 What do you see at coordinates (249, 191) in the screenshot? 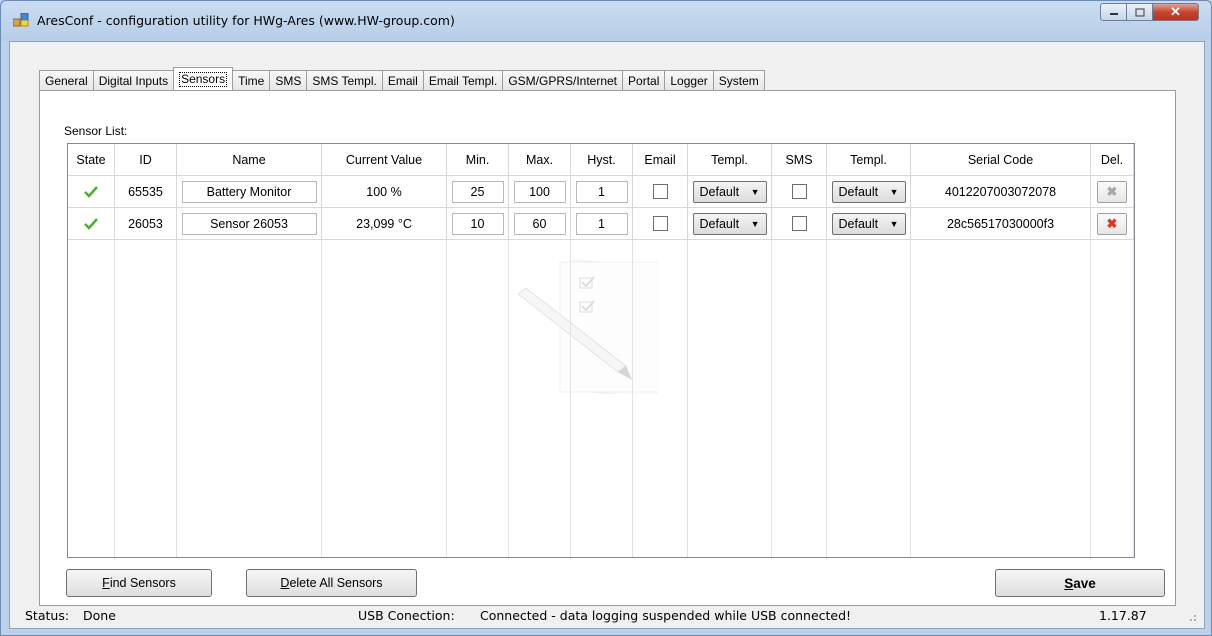
I see `sensor-name-input: Battery Monitor` at bounding box center [249, 191].